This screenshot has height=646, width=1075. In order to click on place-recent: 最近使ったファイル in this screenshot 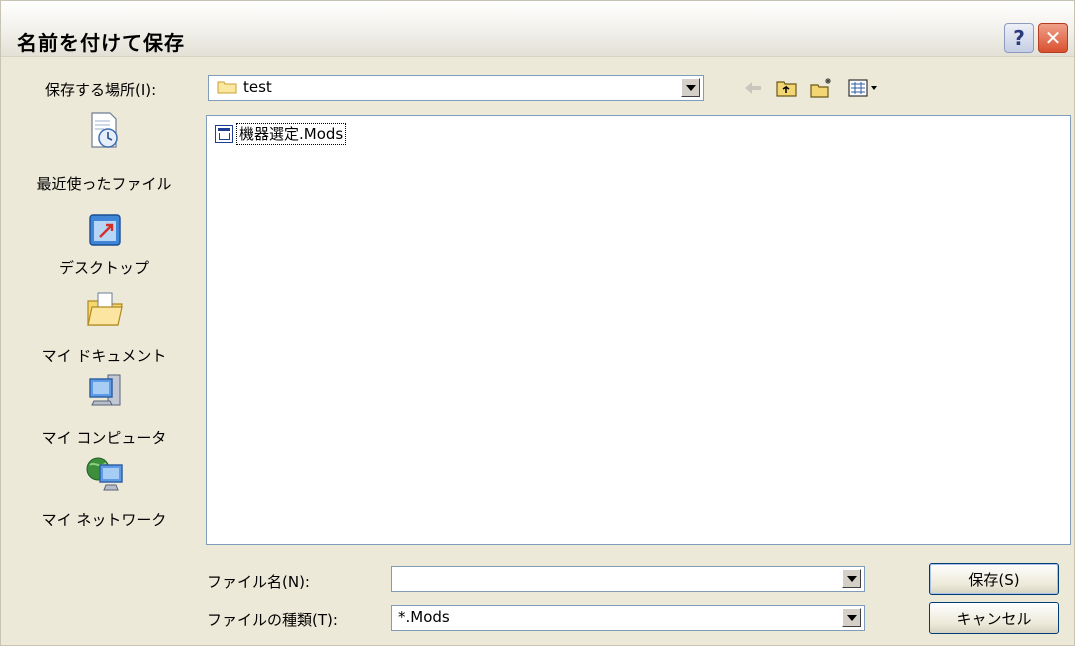, I will do `click(104, 154)`.